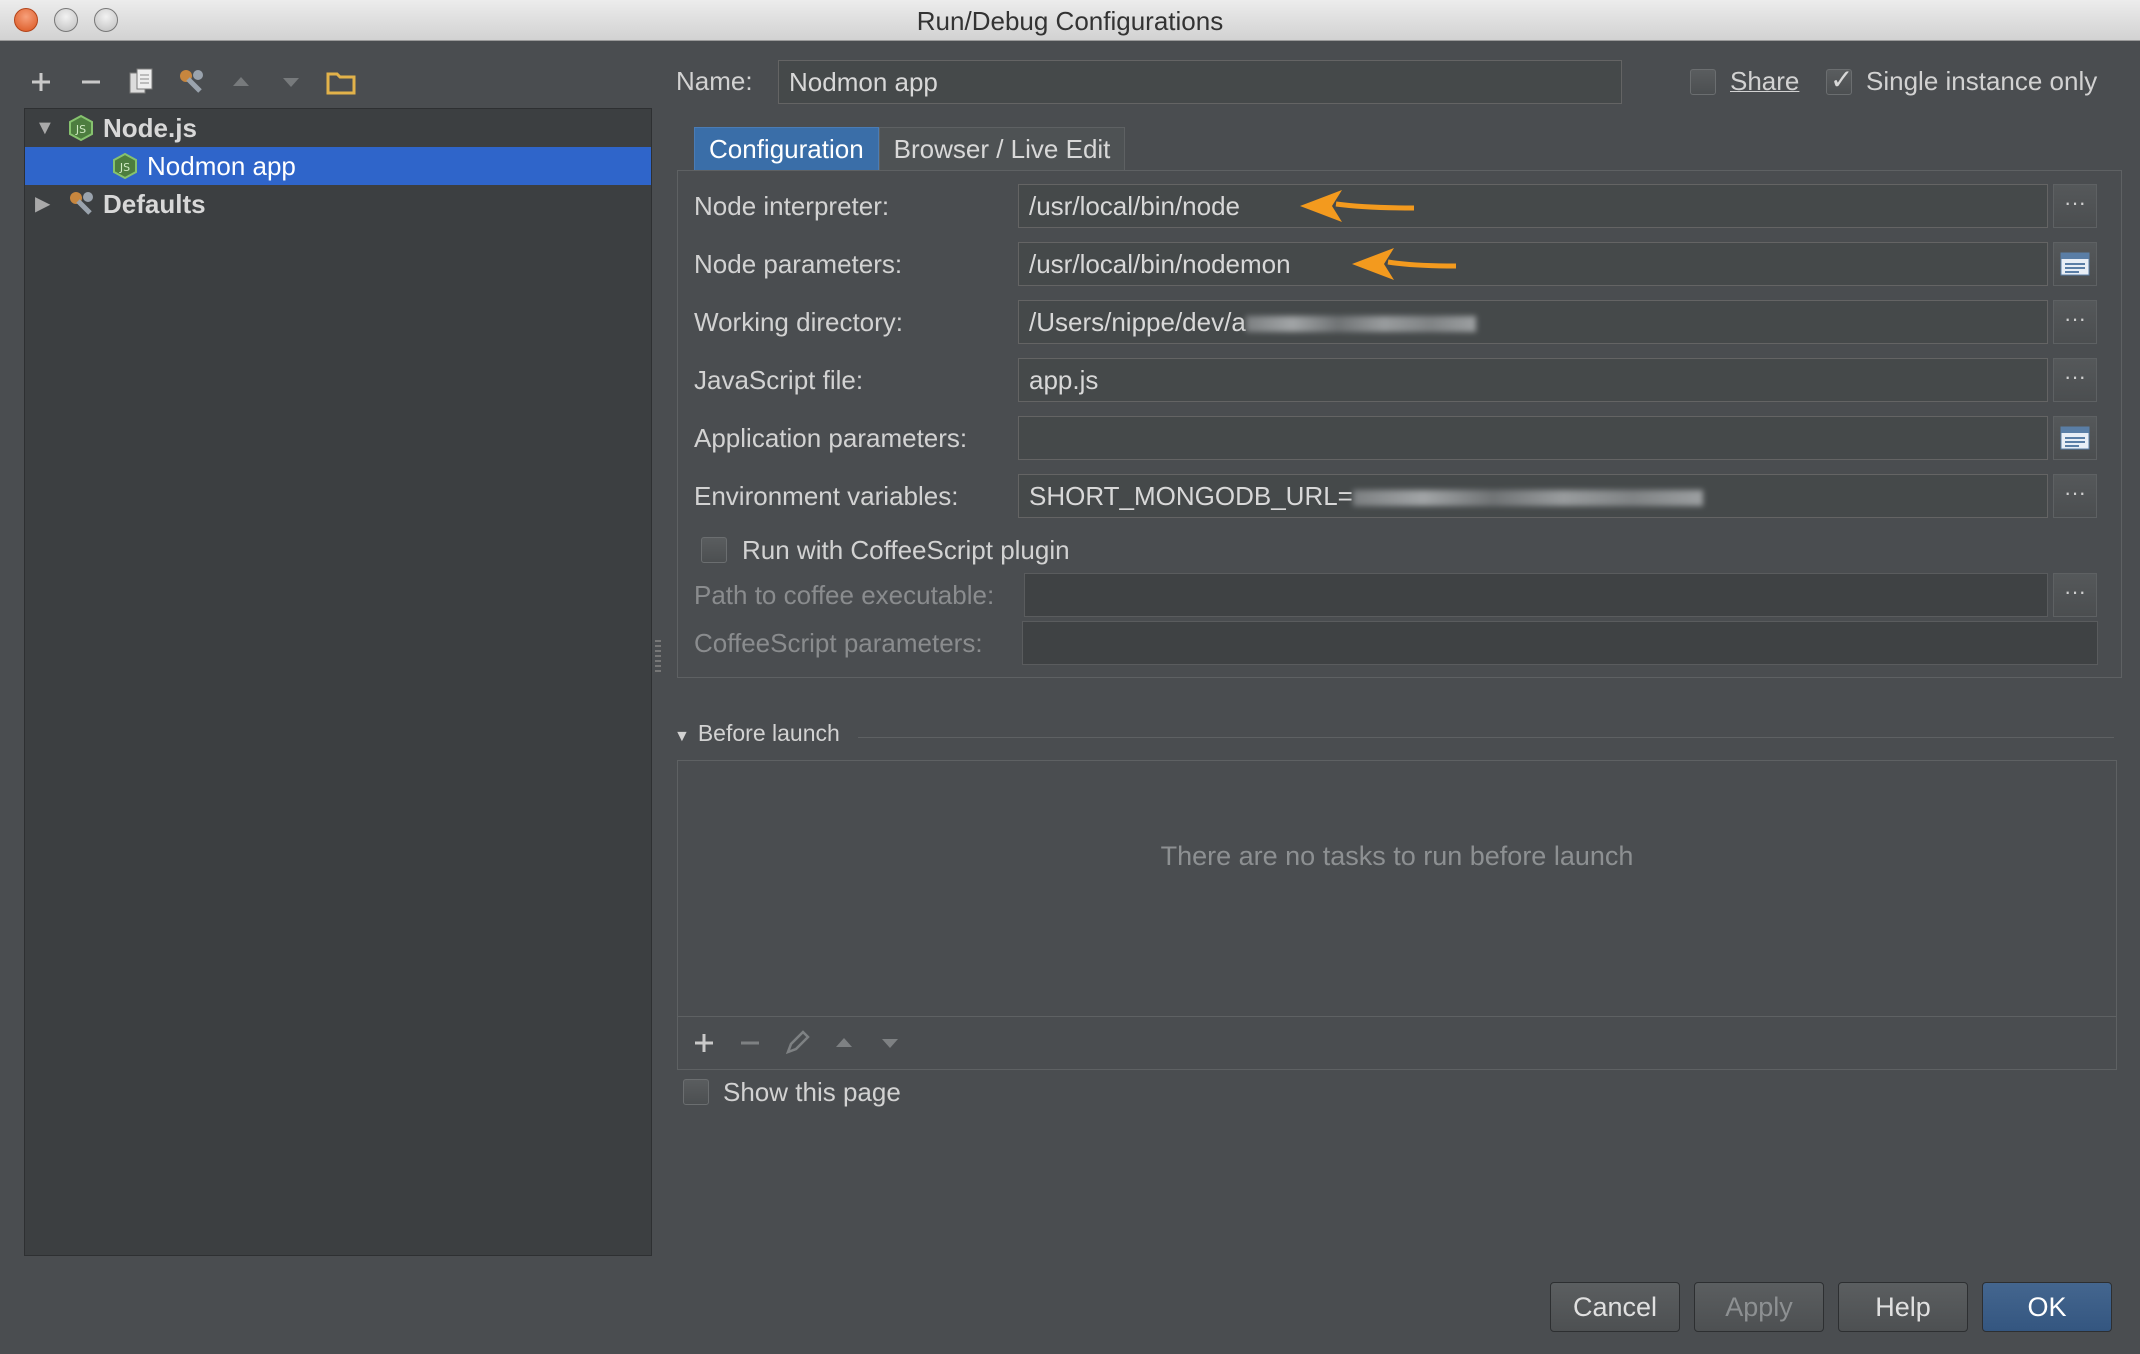 The image size is (2140, 1354). What do you see at coordinates (1533, 264) in the screenshot?
I see `node-parameters-field: /usr/local/bin/nodemon` at bounding box center [1533, 264].